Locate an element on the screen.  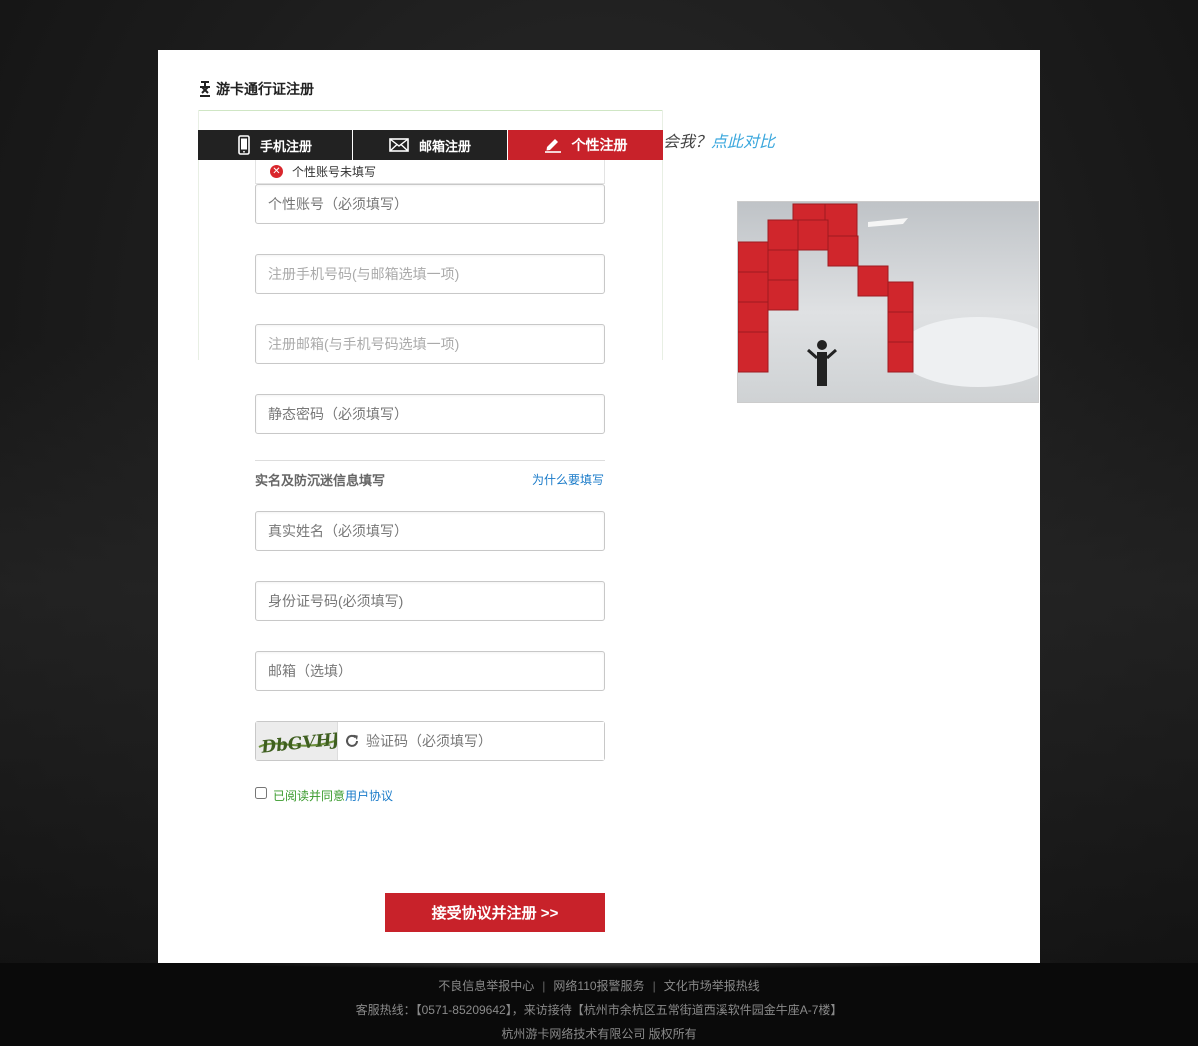
agreement-row: 已阅读并同意 用户协议 is located at coordinates (324, 795).